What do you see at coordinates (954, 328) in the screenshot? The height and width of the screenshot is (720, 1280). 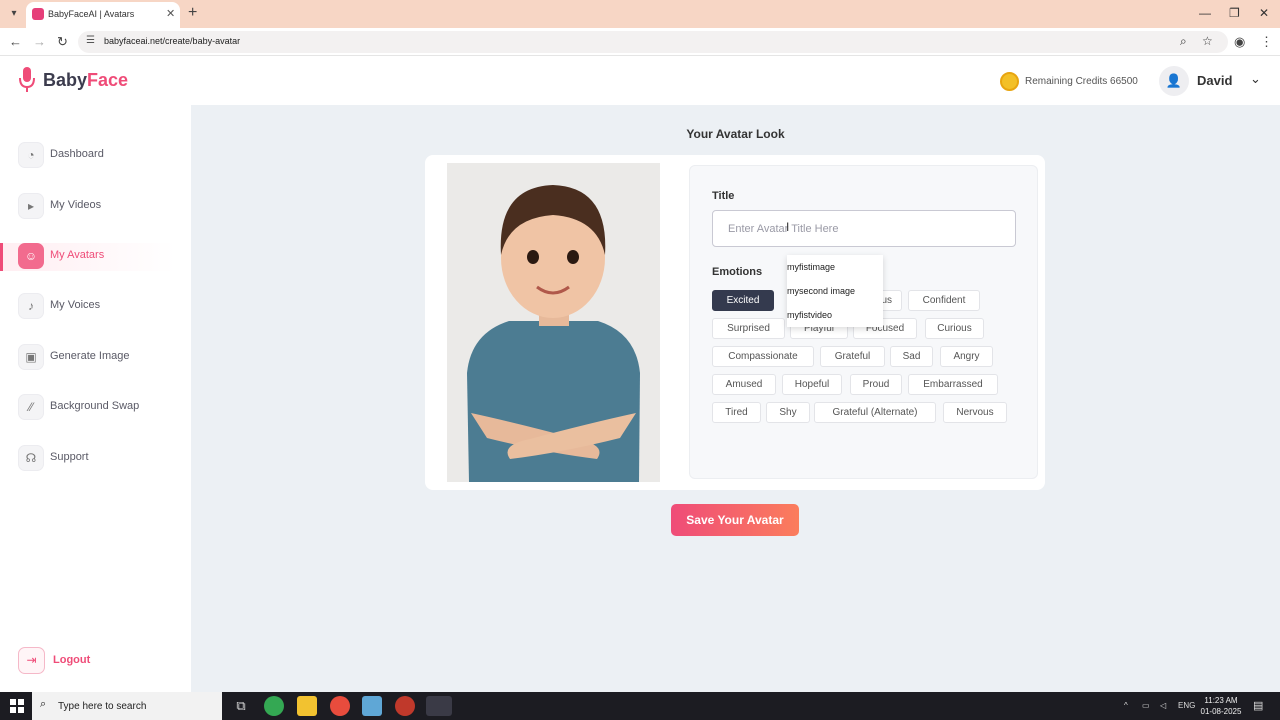 I see `emotion-chip-curious: Curious` at bounding box center [954, 328].